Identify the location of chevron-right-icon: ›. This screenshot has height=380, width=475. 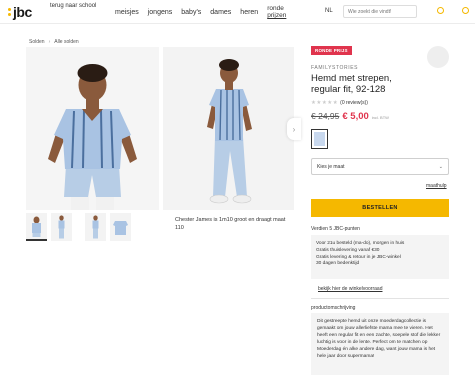
(294, 129).